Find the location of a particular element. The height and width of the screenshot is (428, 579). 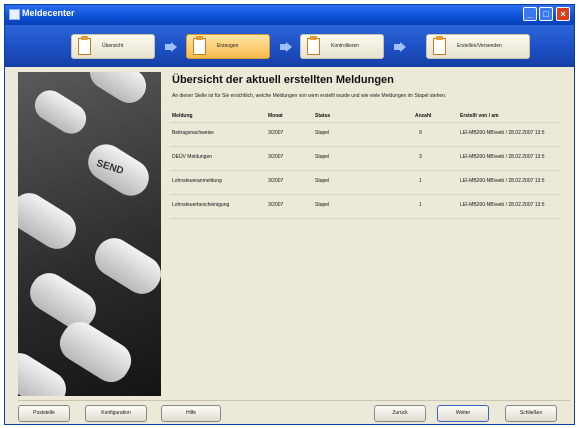

poststelle-button: Poststelle is located at coordinates (44, 413).